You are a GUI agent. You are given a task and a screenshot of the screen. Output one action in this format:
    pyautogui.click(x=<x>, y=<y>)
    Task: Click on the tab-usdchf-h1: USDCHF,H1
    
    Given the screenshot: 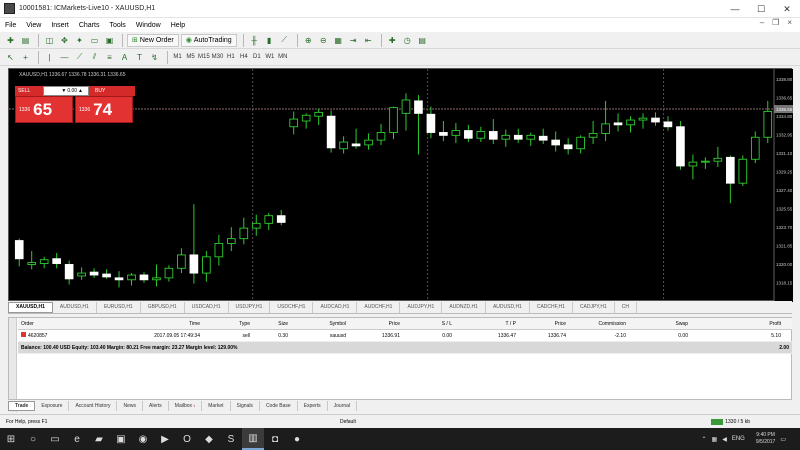 What is the action you would take?
    pyautogui.click(x=292, y=307)
    